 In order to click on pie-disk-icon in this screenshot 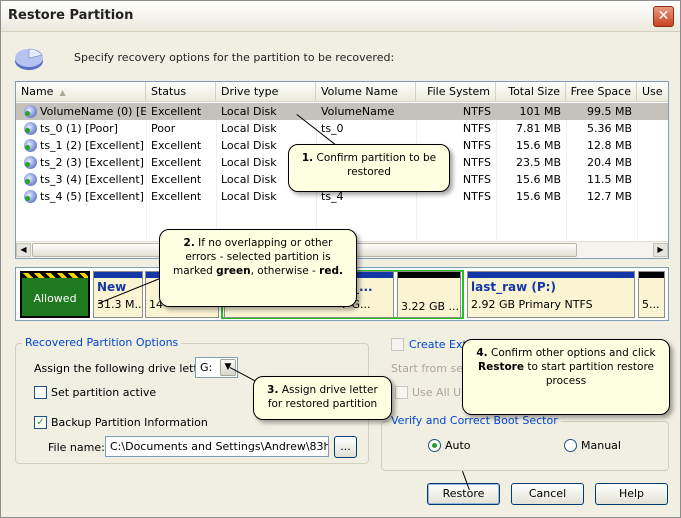, I will do `click(29, 59)`.